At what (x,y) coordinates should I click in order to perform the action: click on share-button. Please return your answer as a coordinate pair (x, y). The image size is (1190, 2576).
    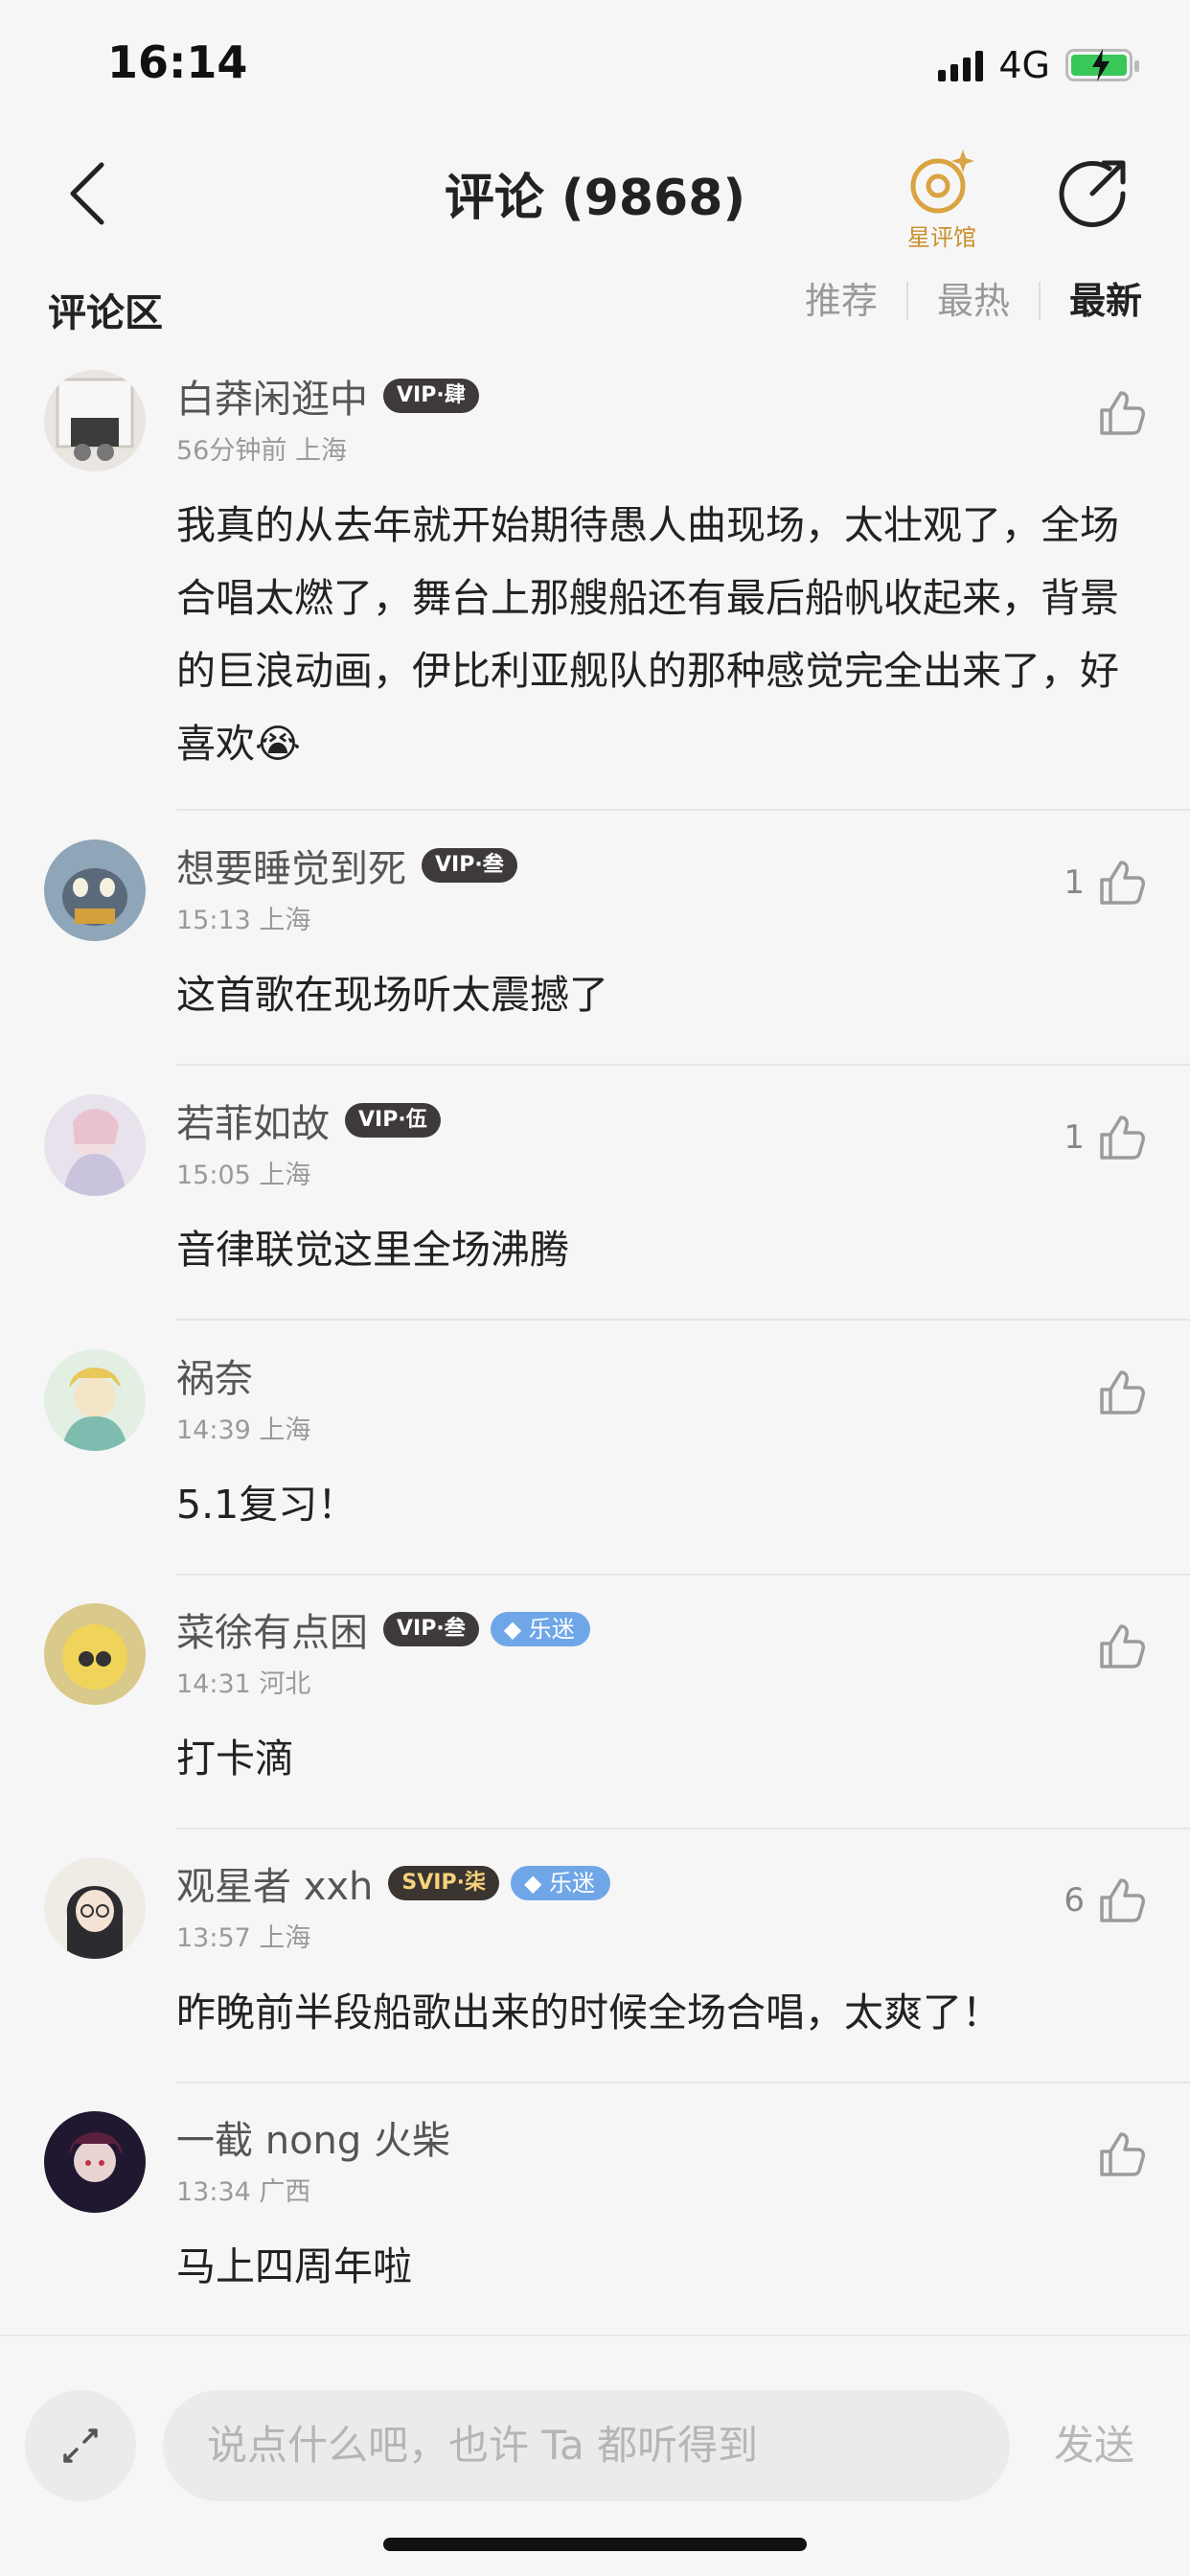
    Looking at the image, I should click on (1093, 193).